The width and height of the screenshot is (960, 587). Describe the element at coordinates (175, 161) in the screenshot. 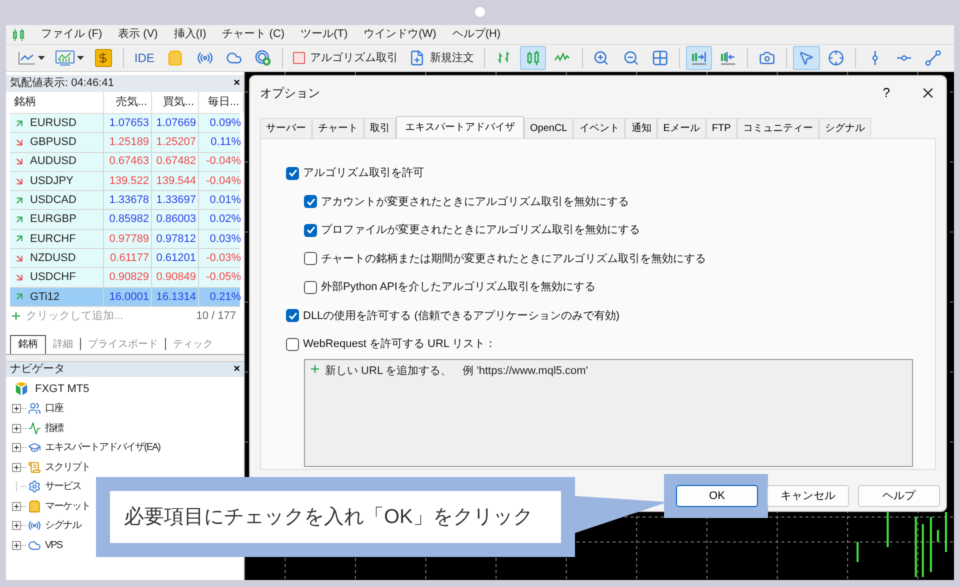

I see `ask-cell: 0.67482` at that location.